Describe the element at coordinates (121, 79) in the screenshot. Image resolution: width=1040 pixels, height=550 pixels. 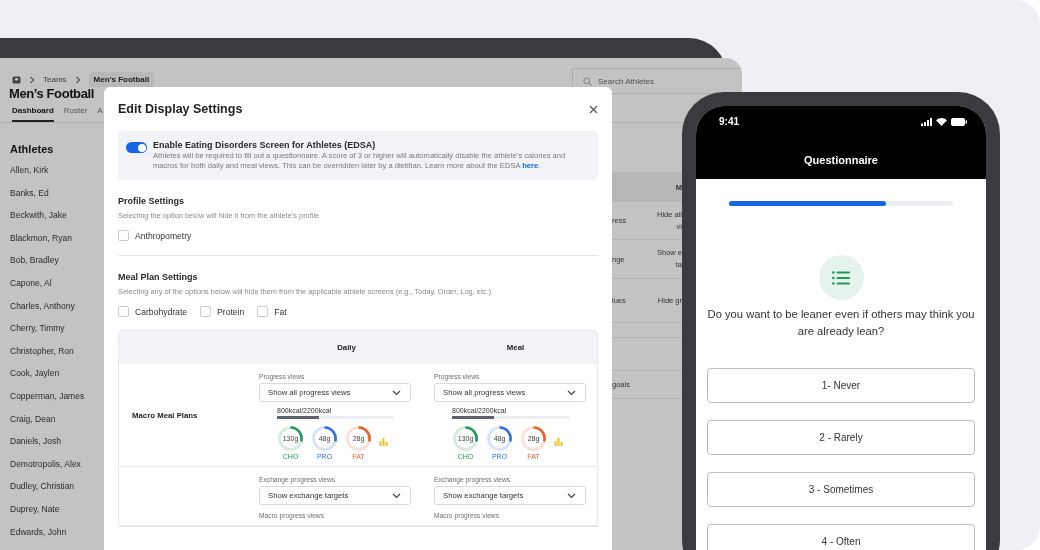
I see `breadcrumb-current: Men’s Football` at that location.